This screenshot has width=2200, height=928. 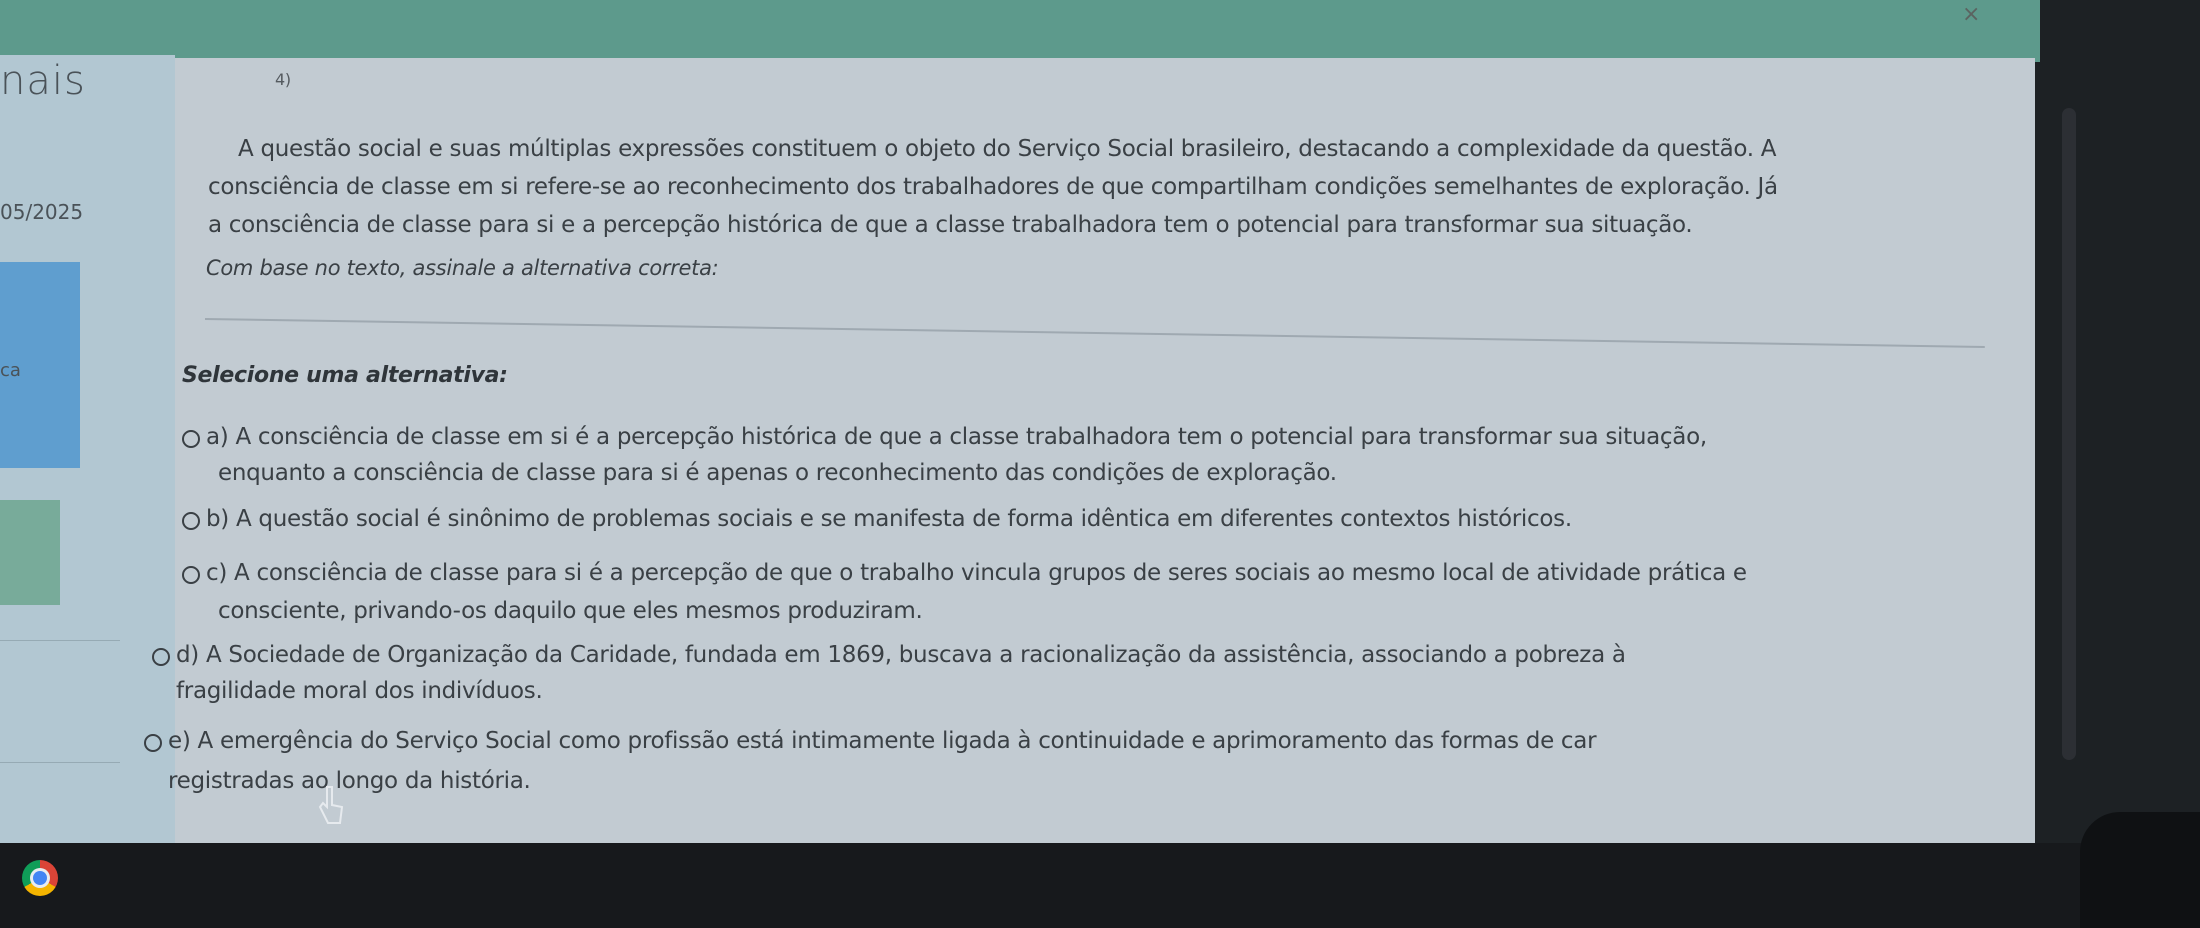 I want to click on sidebar-item-green, so click(x=30, y=552).